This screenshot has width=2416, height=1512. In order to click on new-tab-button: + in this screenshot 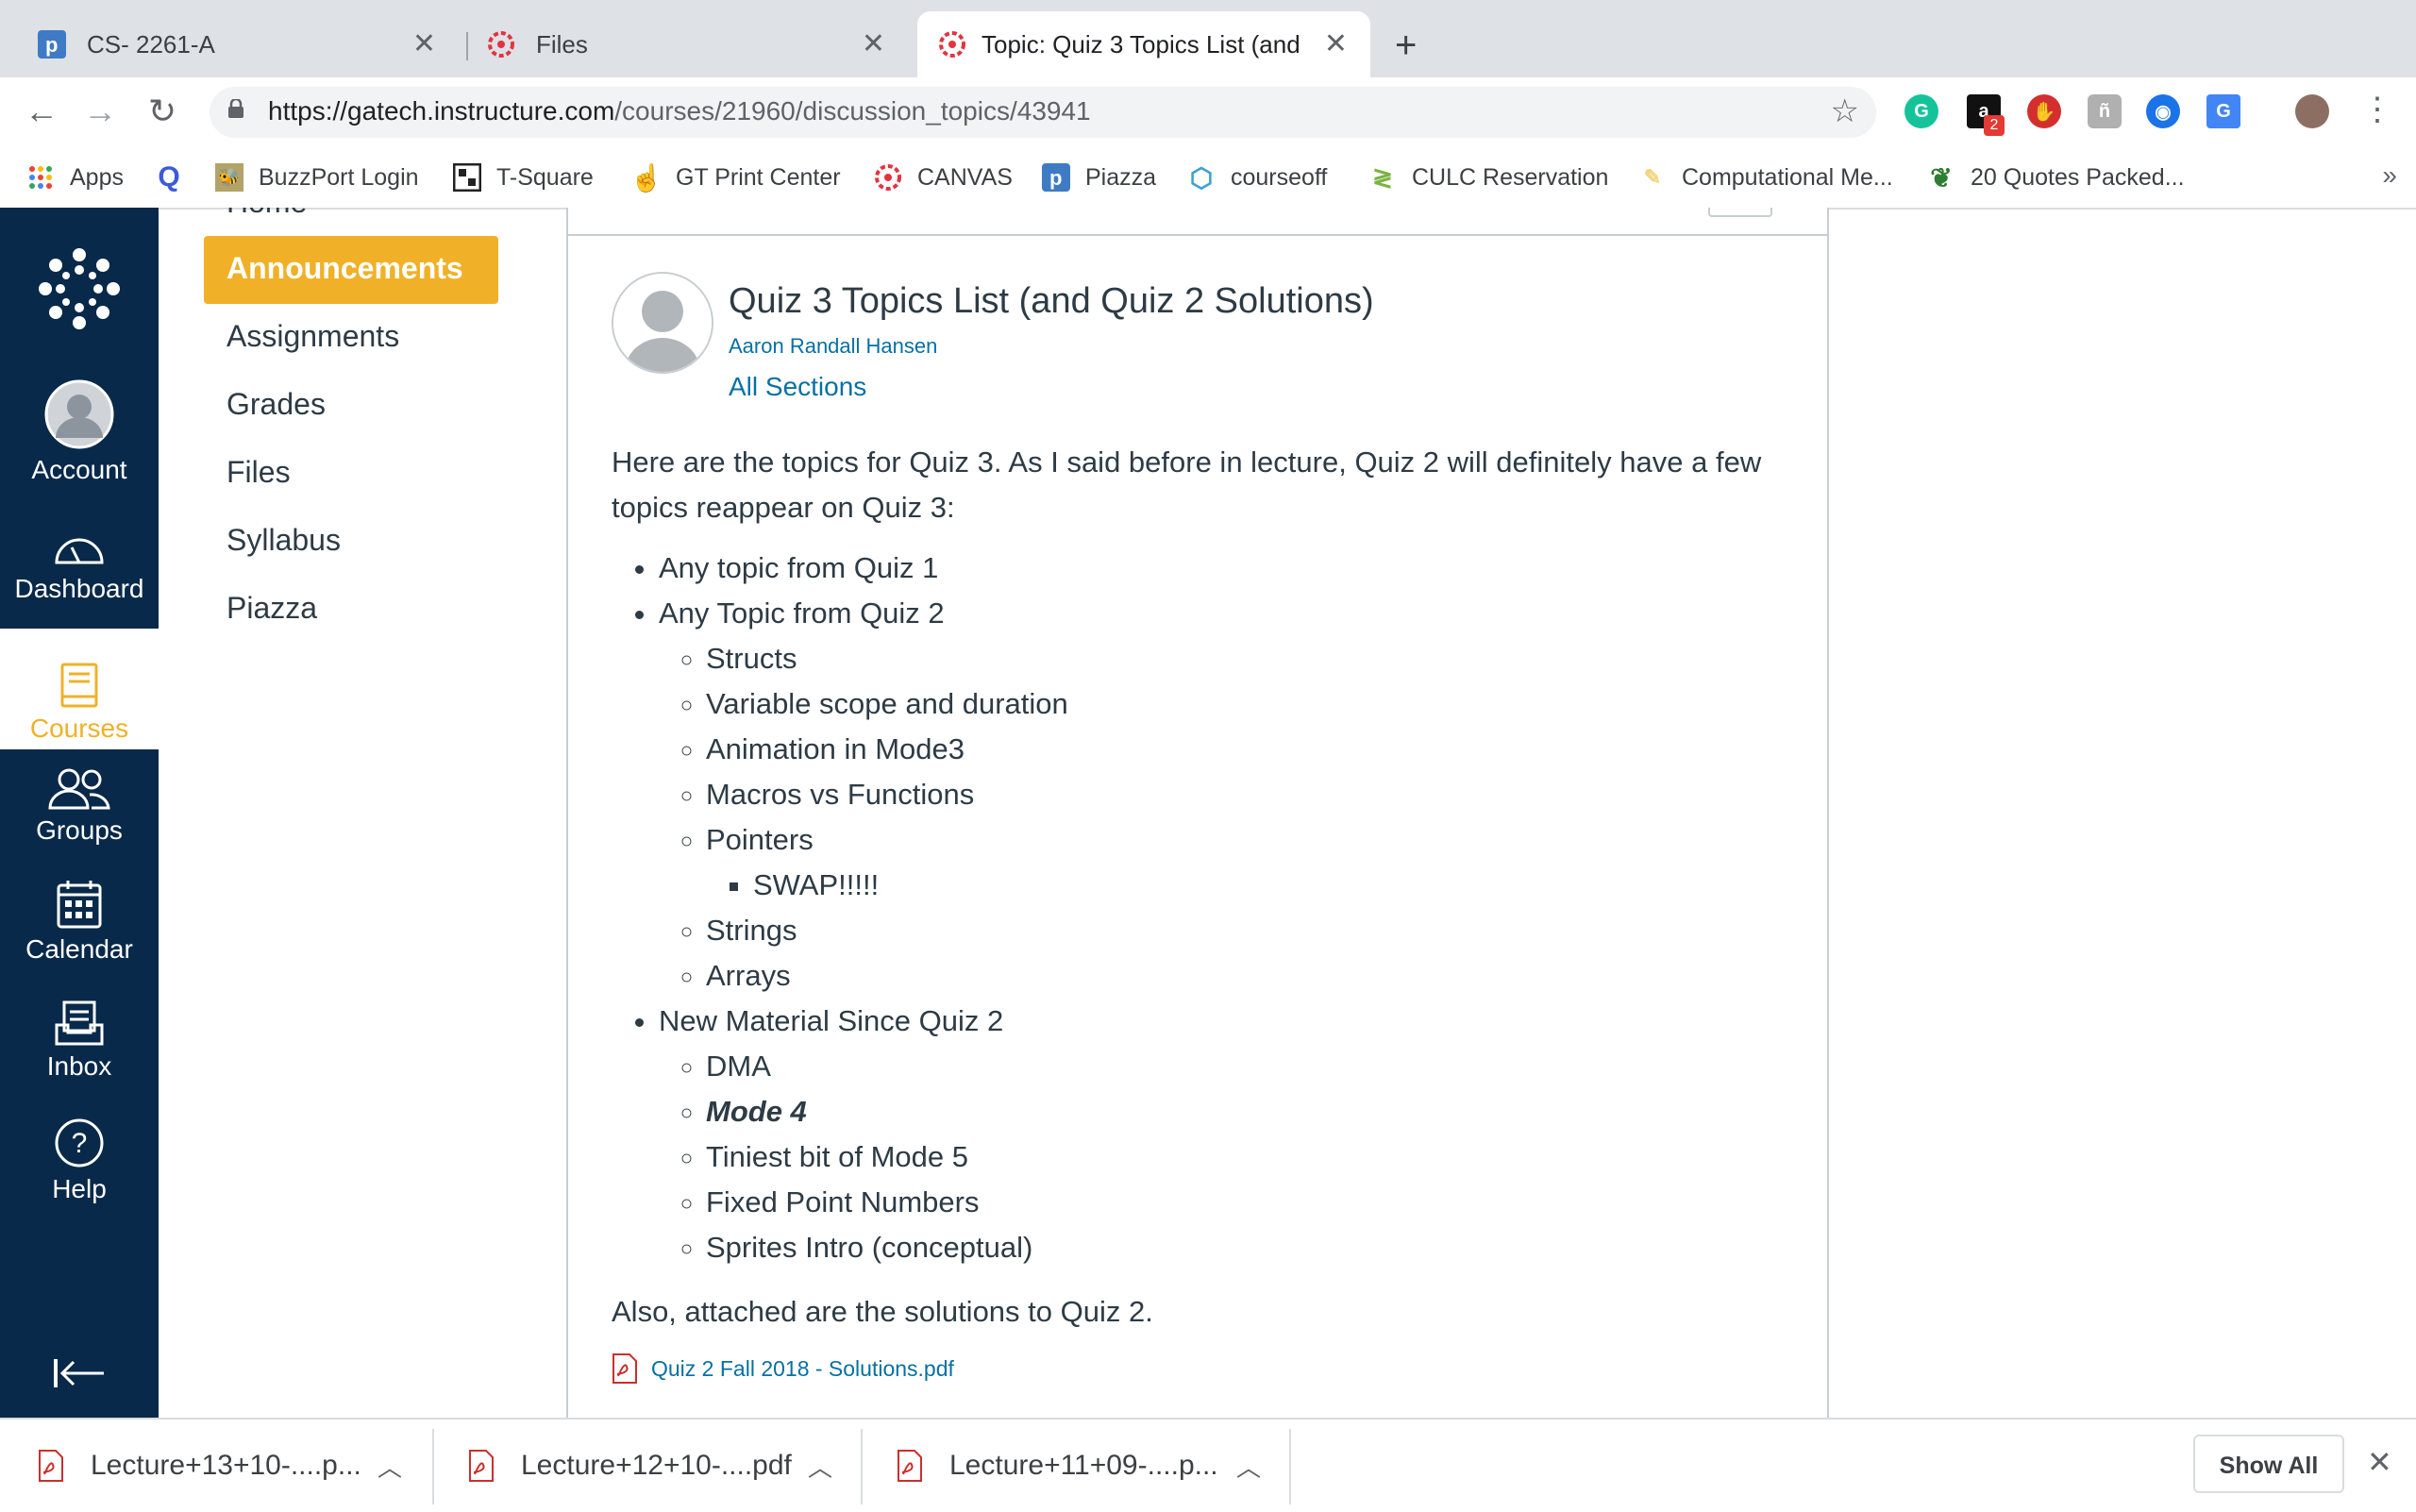, I will do `click(1406, 45)`.